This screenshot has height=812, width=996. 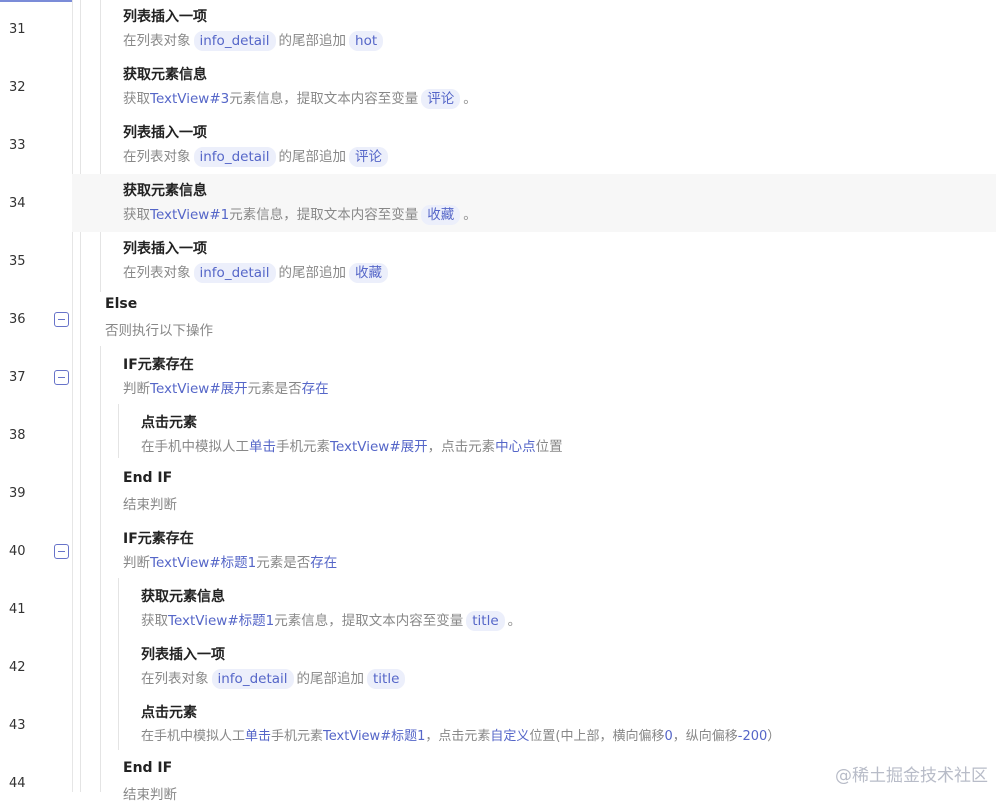 What do you see at coordinates (331, 621) in the screenshot?
I see `step-description: 获取TextView#标题1元素信息，提取文本内容至变量 title。` at bounding box center [331, 621].